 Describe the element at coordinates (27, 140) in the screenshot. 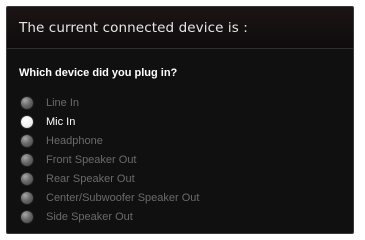

I see `radio-headphone` at that location.